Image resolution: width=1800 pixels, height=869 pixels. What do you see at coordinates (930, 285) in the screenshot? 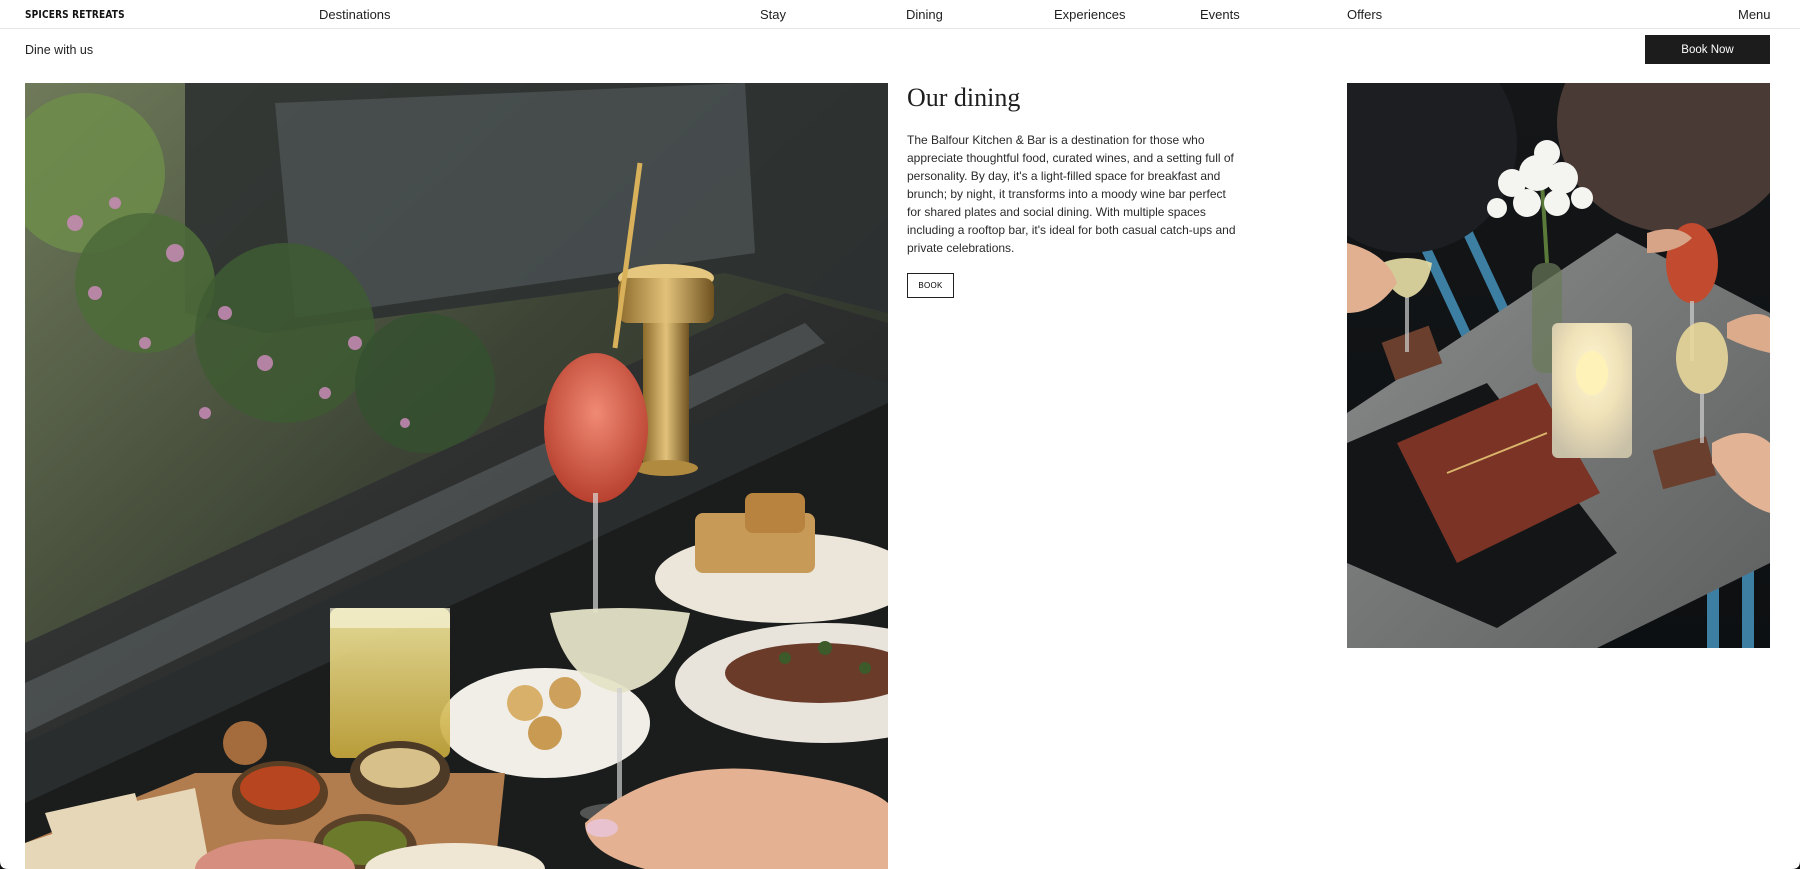
I see `book-button: BOOK` at bounding box center [930, 285].